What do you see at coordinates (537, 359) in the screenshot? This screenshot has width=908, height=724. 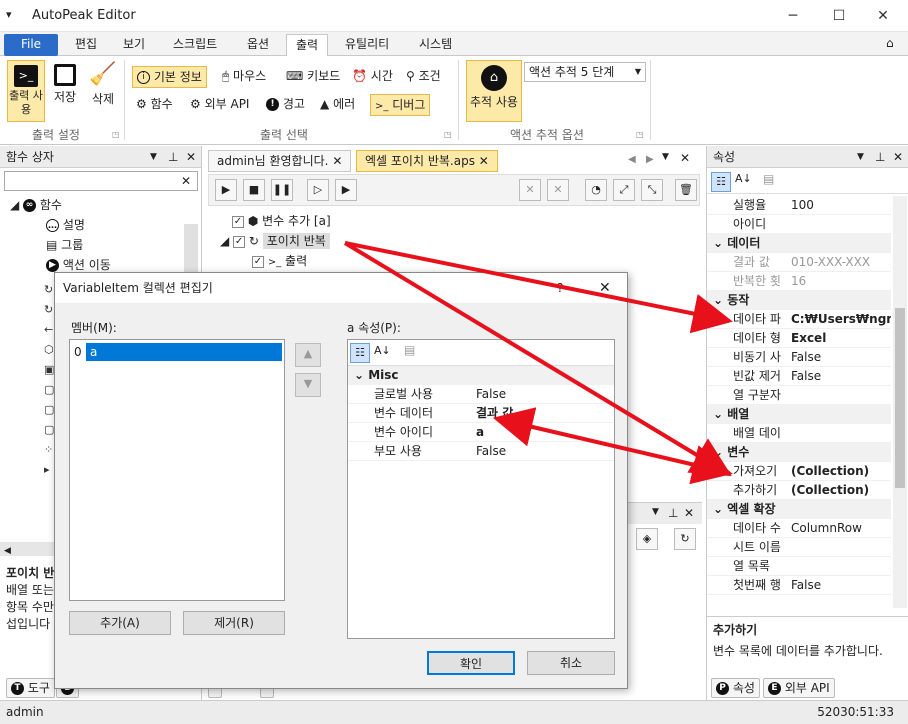 I see `arrow-to-collection` at bounding box center [537, 359].